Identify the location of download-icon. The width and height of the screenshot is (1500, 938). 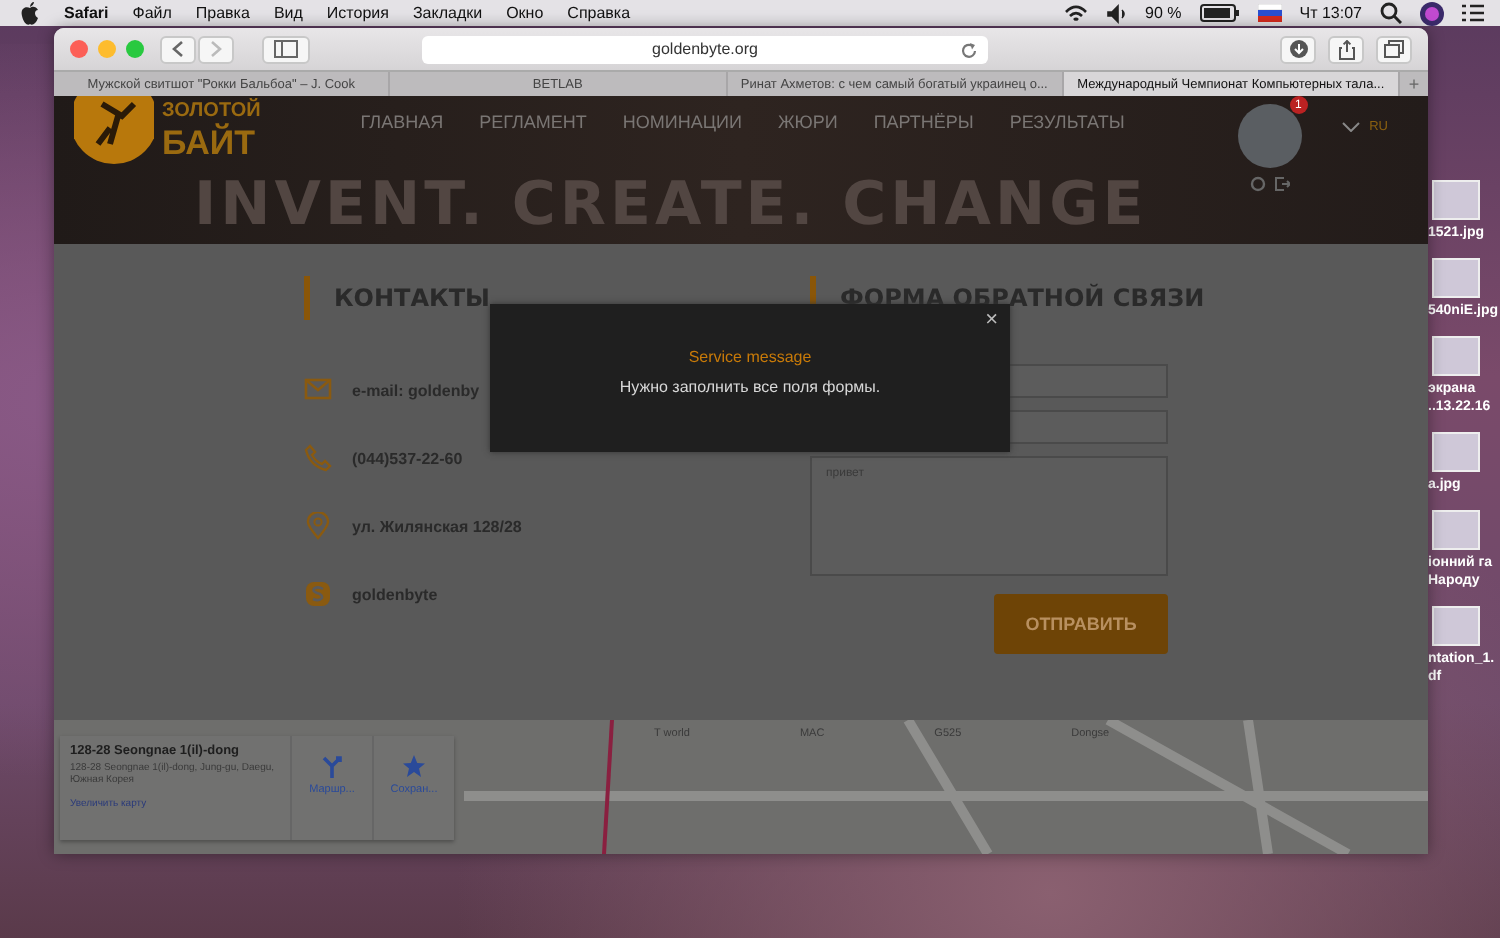
(1298, 49).